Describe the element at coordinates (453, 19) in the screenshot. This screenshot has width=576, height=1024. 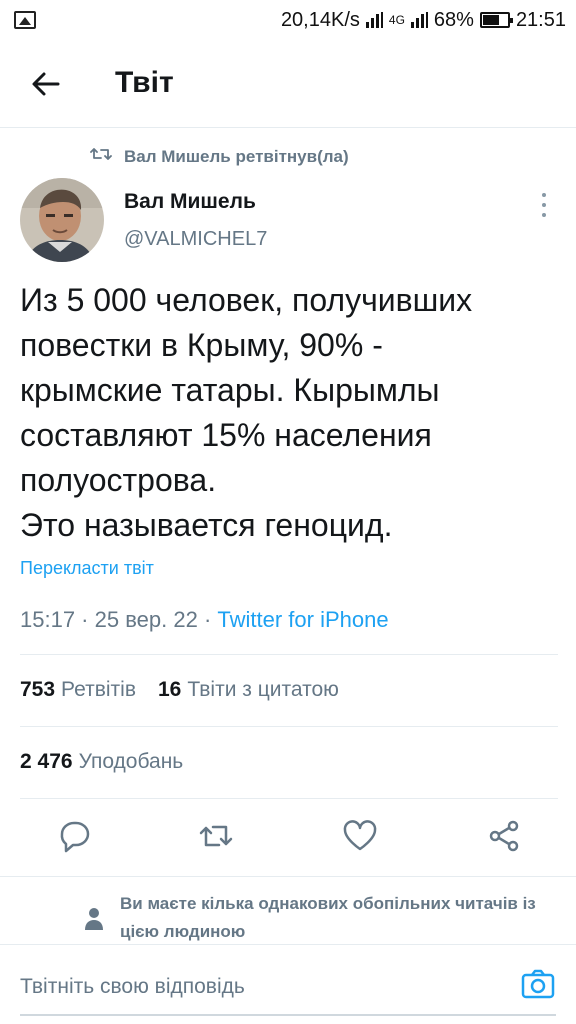
I see `battery-percent: 68%` at that location.